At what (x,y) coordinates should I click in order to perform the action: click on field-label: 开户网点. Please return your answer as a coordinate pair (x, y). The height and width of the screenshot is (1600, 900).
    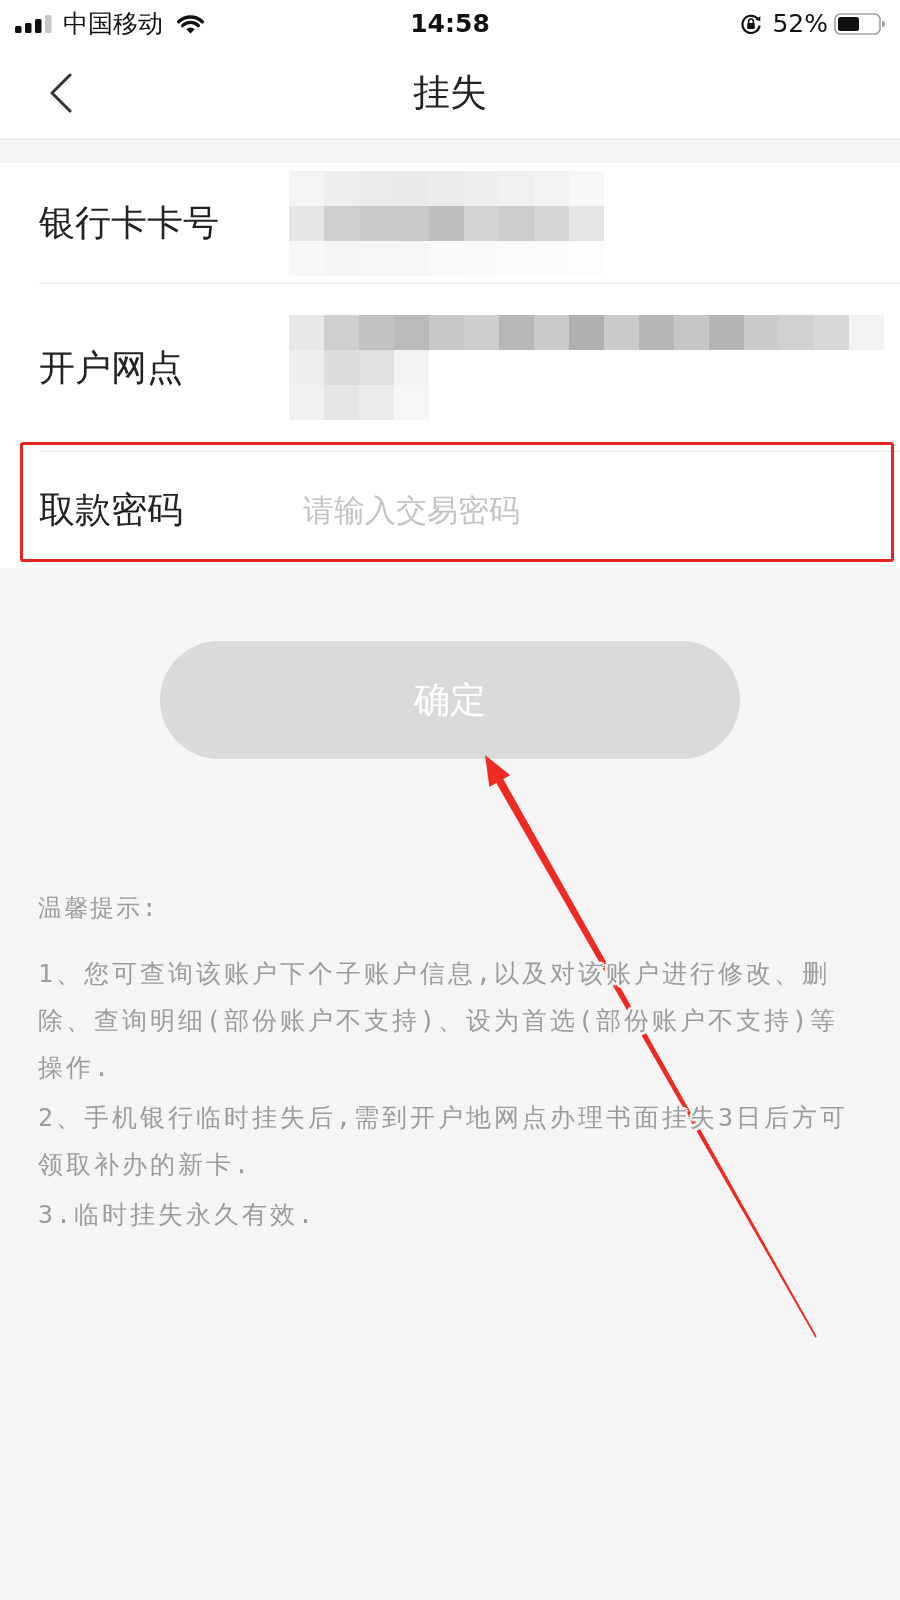
    Looking at the image, I should click on (111, 367).